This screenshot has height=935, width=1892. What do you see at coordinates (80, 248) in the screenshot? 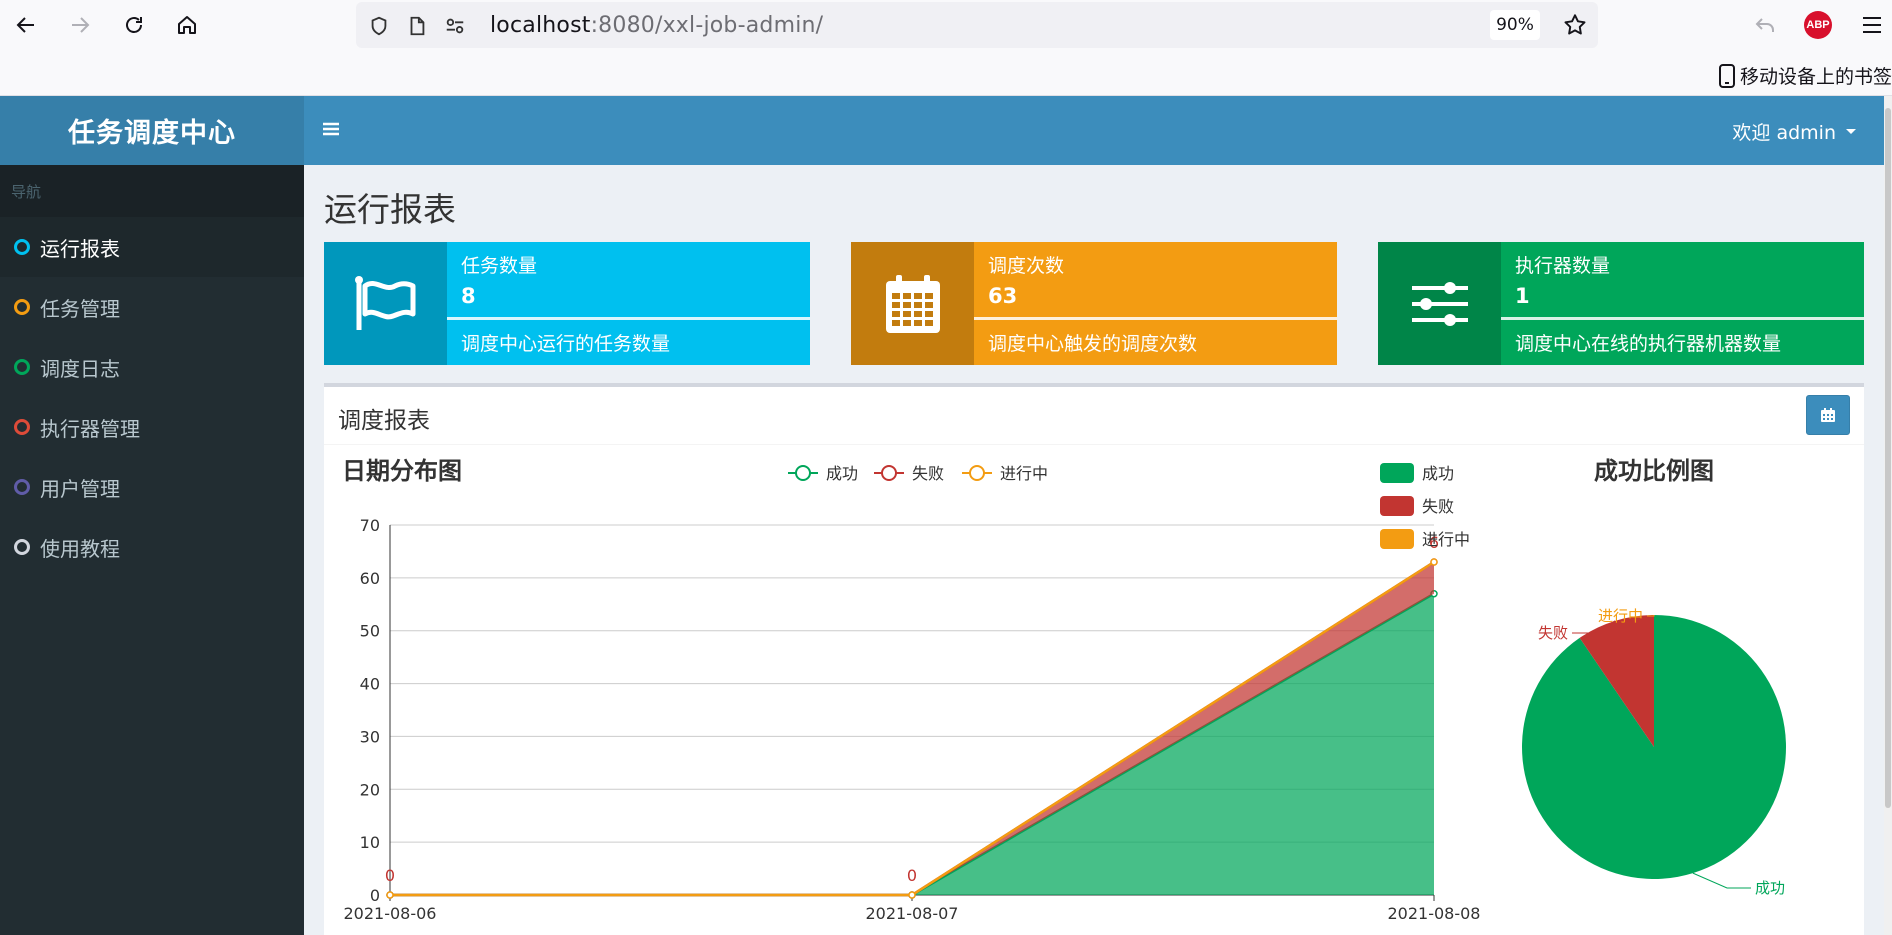
I see `sidebar-item-label: 运行报表` at bounding box center [80, 248].